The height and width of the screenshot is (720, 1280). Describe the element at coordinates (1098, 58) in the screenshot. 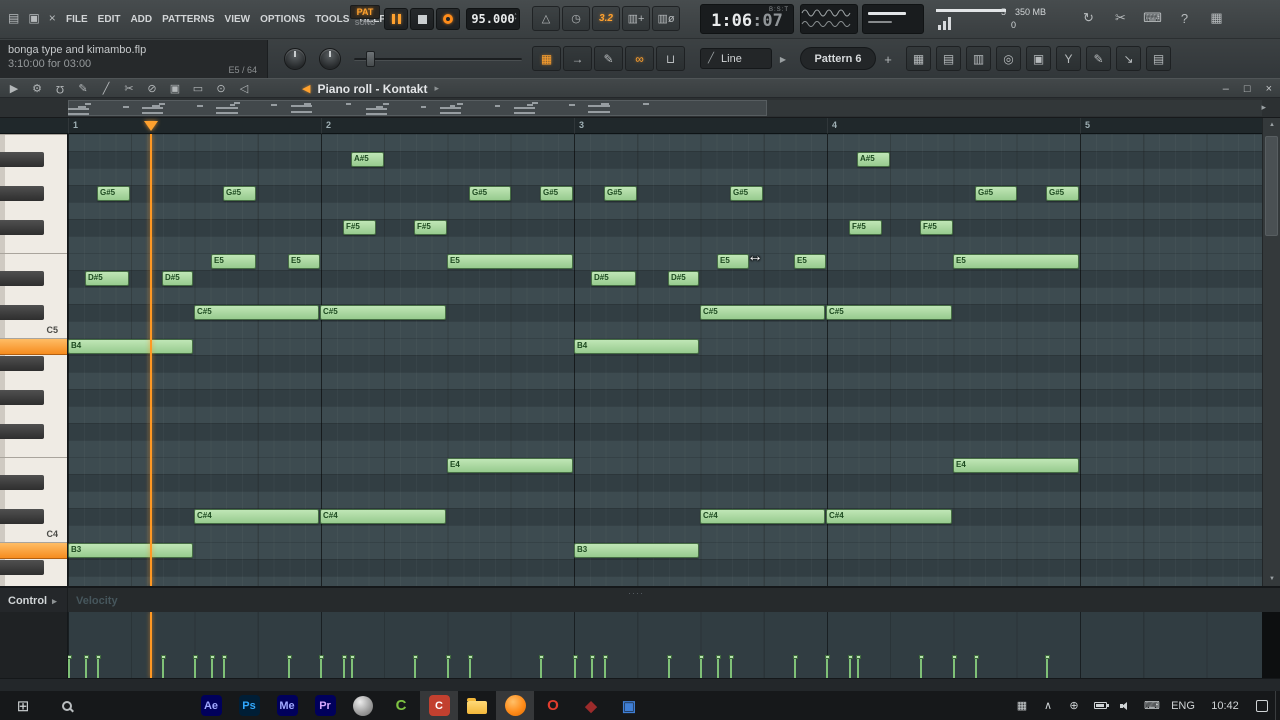

I see `brush-icon: ✎` at that location.